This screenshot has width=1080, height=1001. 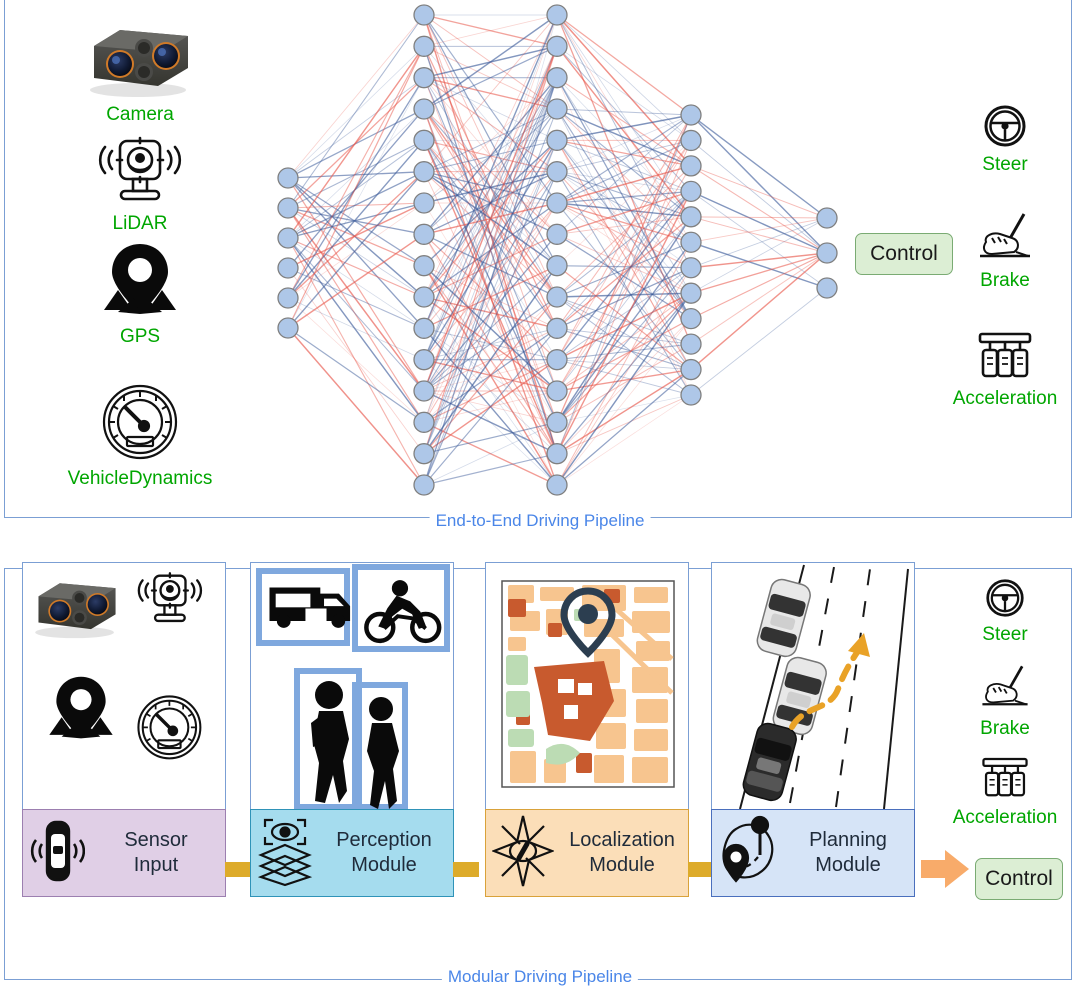 I want to click on control-label-bottom: Control, so click(x=1019, y=878).